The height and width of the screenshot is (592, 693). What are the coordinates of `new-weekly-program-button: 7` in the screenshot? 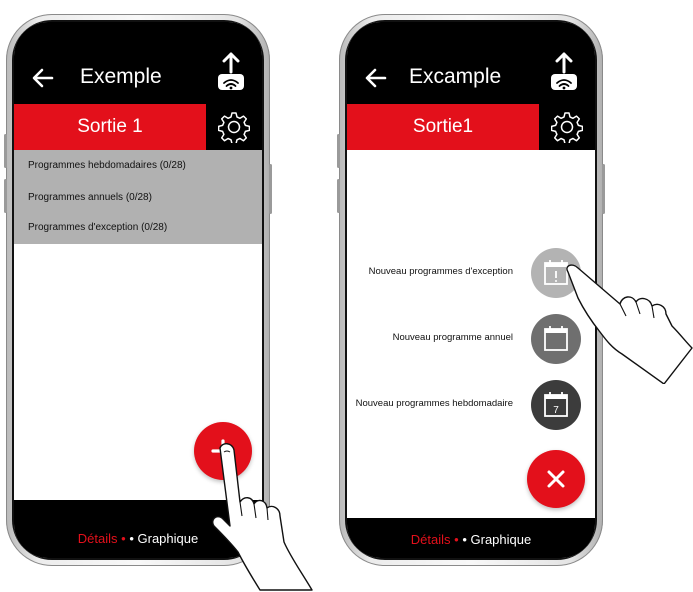 It's located at (556, 405).